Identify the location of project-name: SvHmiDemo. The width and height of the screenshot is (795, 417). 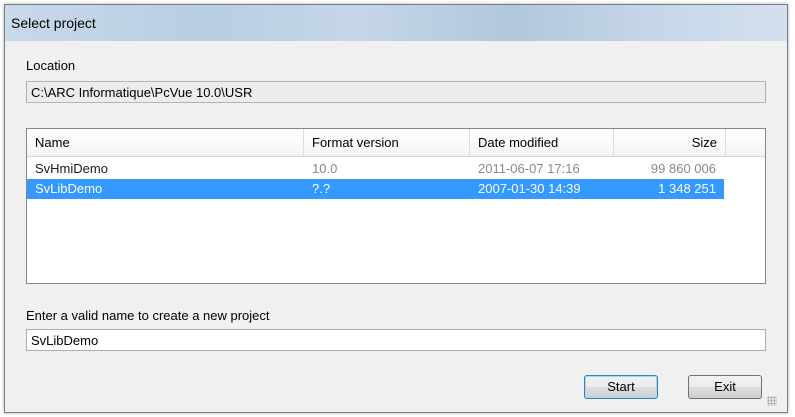
(71, 168).